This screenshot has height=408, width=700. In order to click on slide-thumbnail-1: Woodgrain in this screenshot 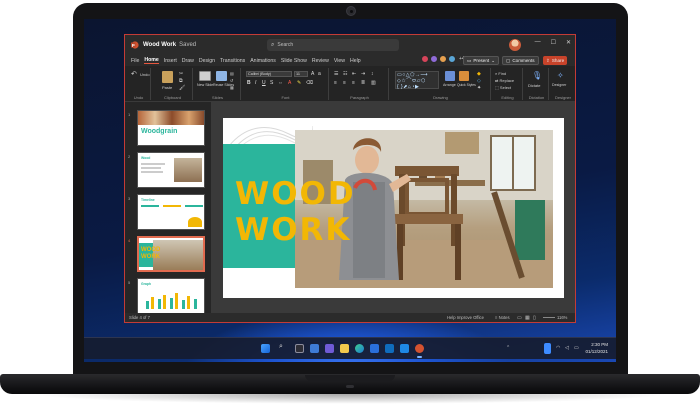, I will do `click(171, 128)`.